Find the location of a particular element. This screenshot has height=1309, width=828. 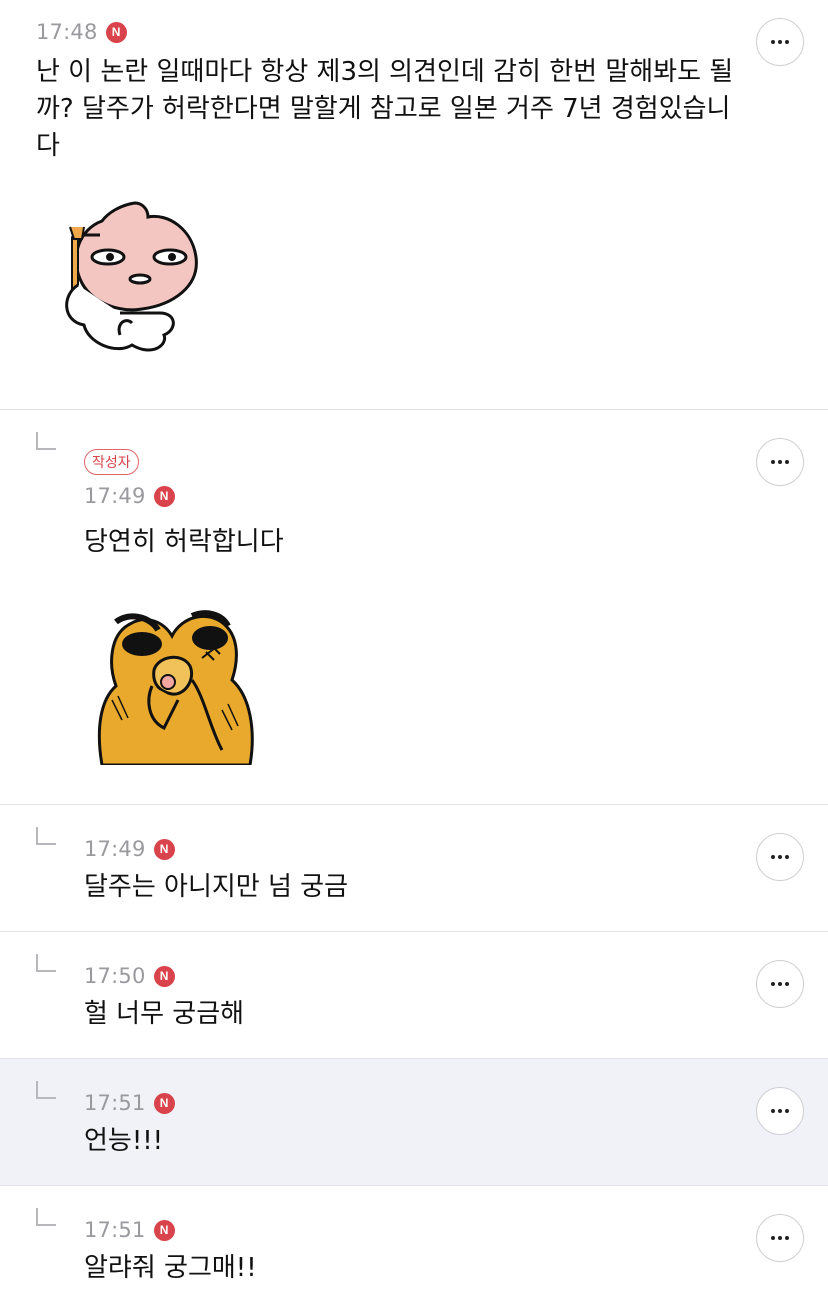

comment-text: 언능!!! is located at coordinates (124, 1141).